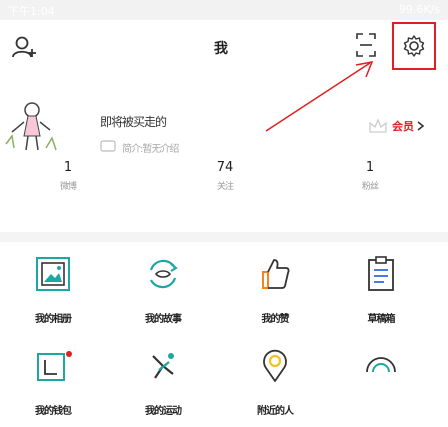 Image resolution: width=448 pixels, height=427 pixels. Describe the element at coordinates (381, 273) in the screenshot. I see `drafts-icon` at that location.